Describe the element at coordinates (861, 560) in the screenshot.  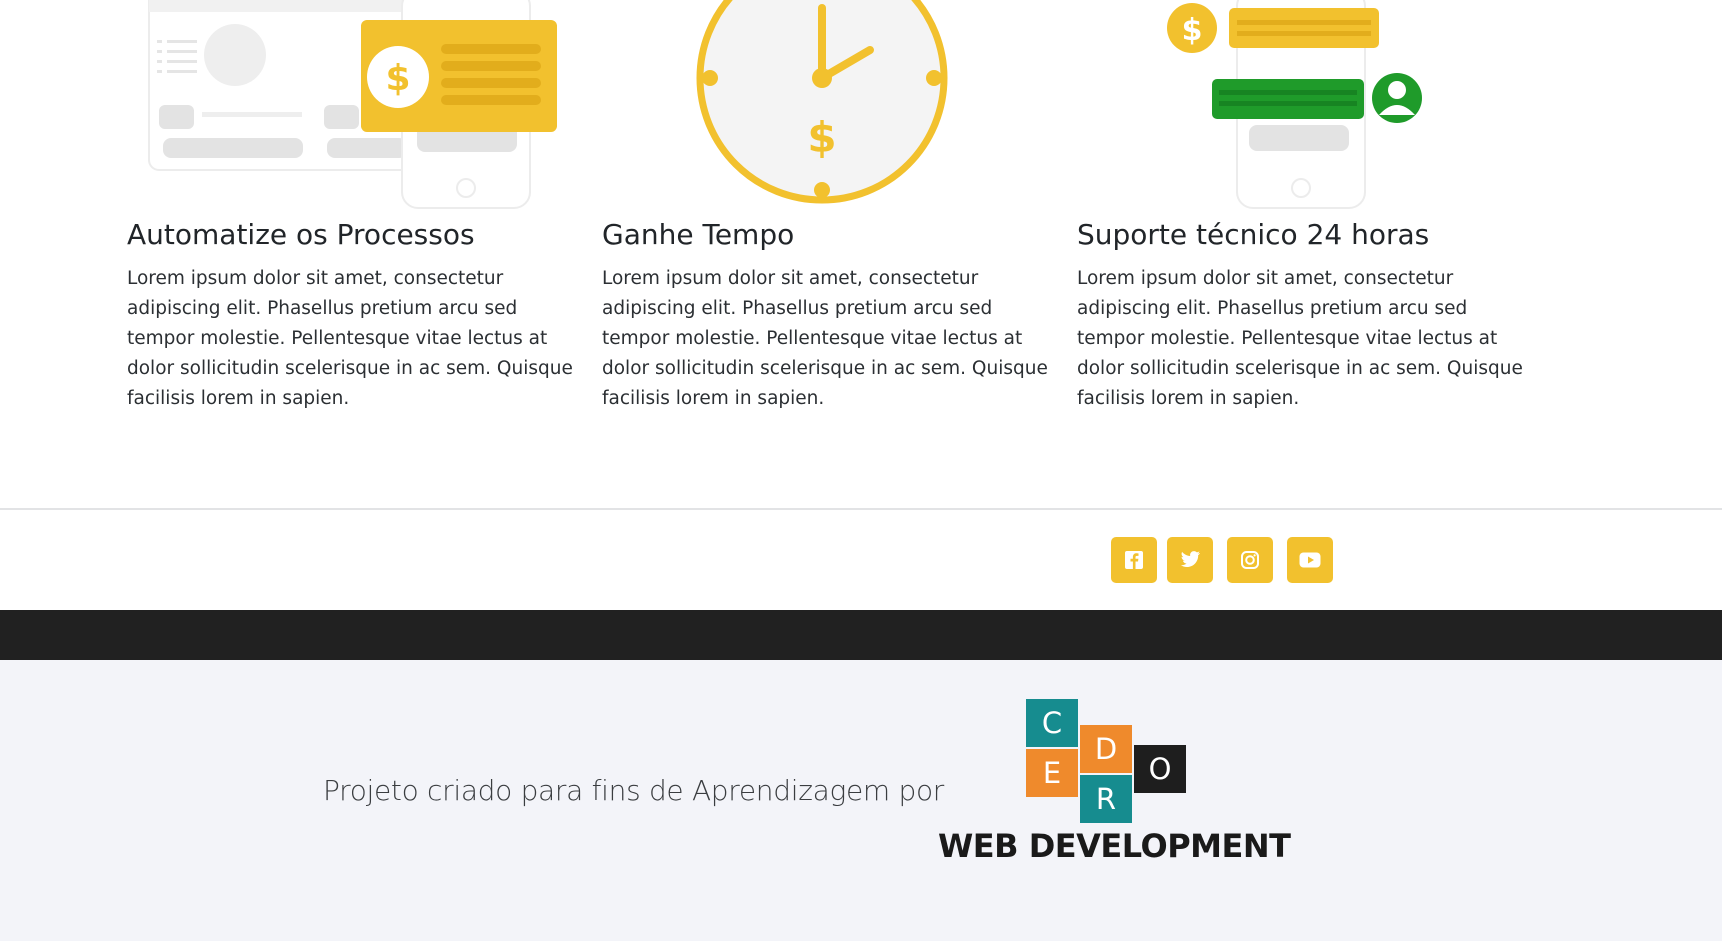
I see `social-links-bar` at that location.